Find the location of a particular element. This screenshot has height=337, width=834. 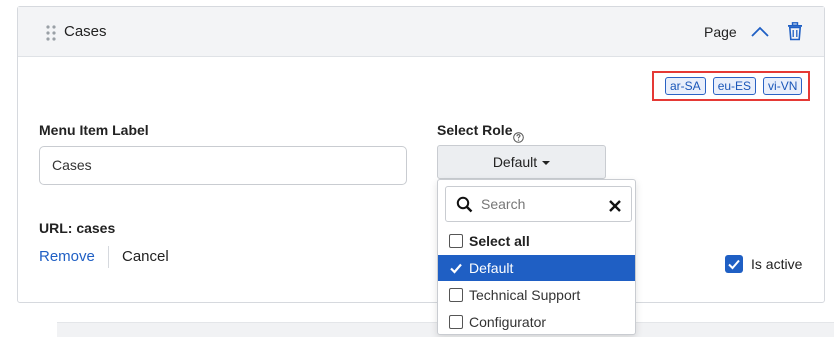

menu-item-label-input: Cases is located at coordinates (223, 165).